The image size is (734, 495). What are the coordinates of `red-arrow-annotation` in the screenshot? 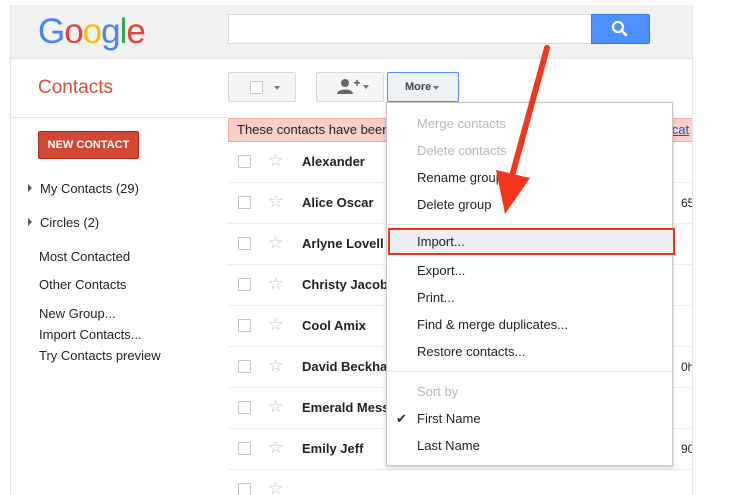 It's located at (523, 129).